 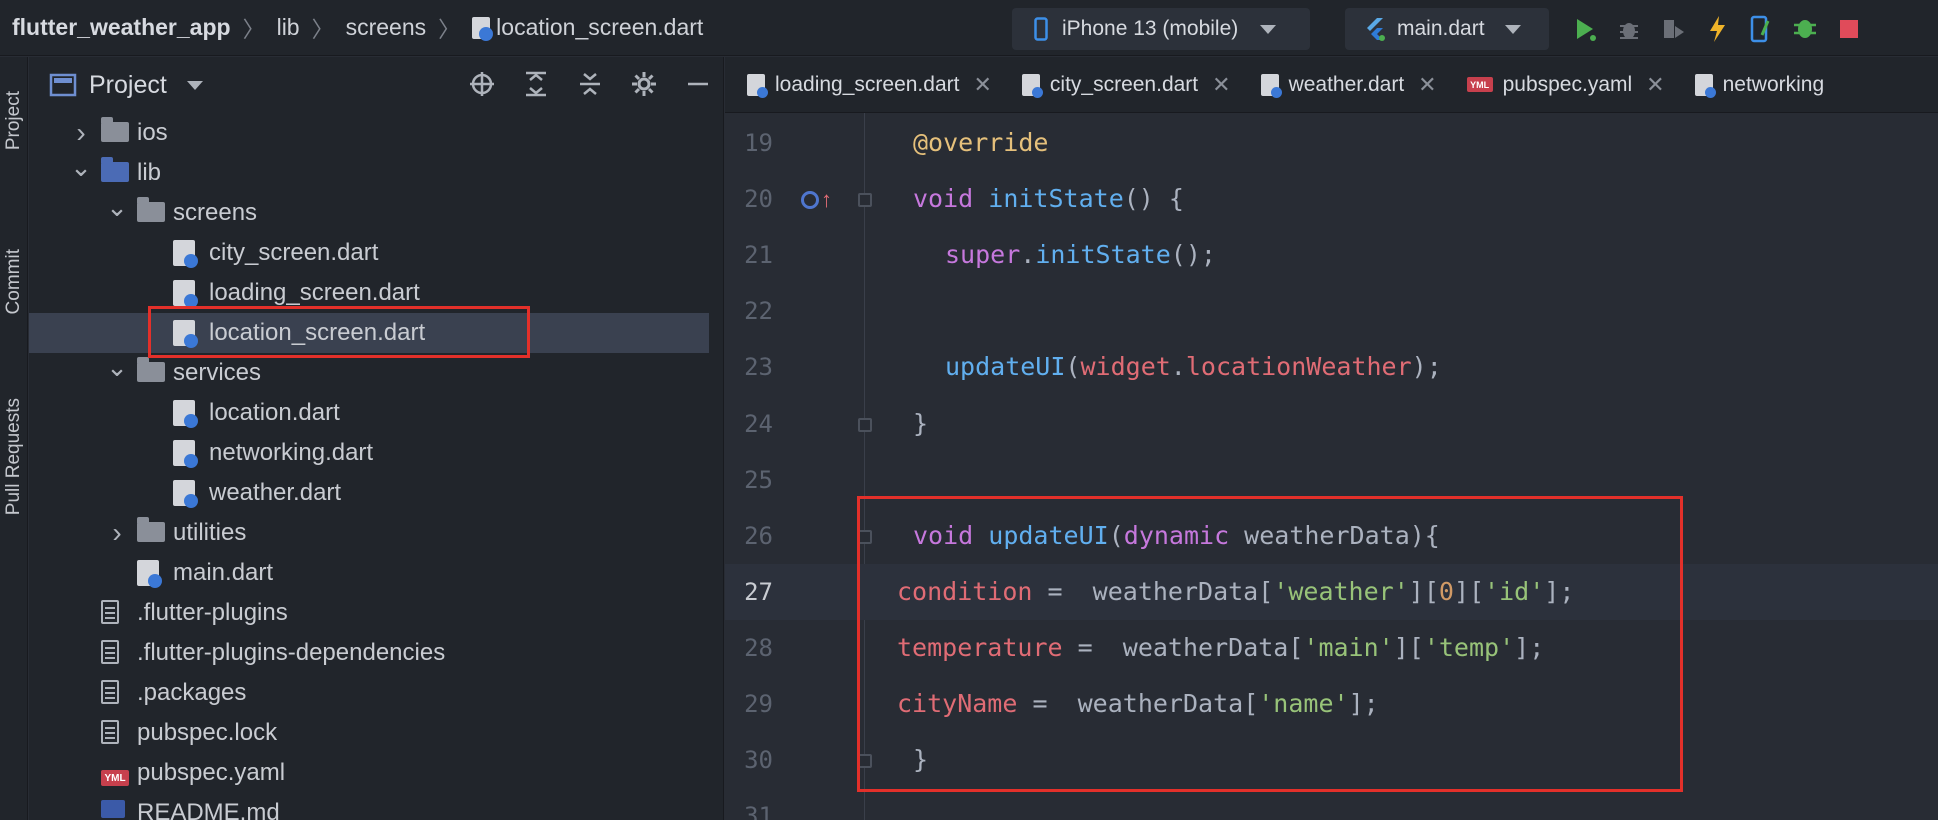 I want to click on line-number: 26, so click(x=758, y=535).